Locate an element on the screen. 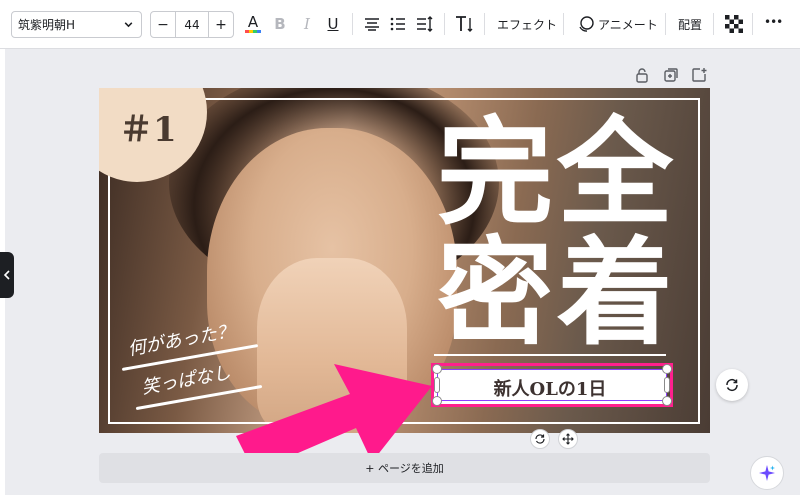  sparkle-icon is located at coordinates (767, 473).